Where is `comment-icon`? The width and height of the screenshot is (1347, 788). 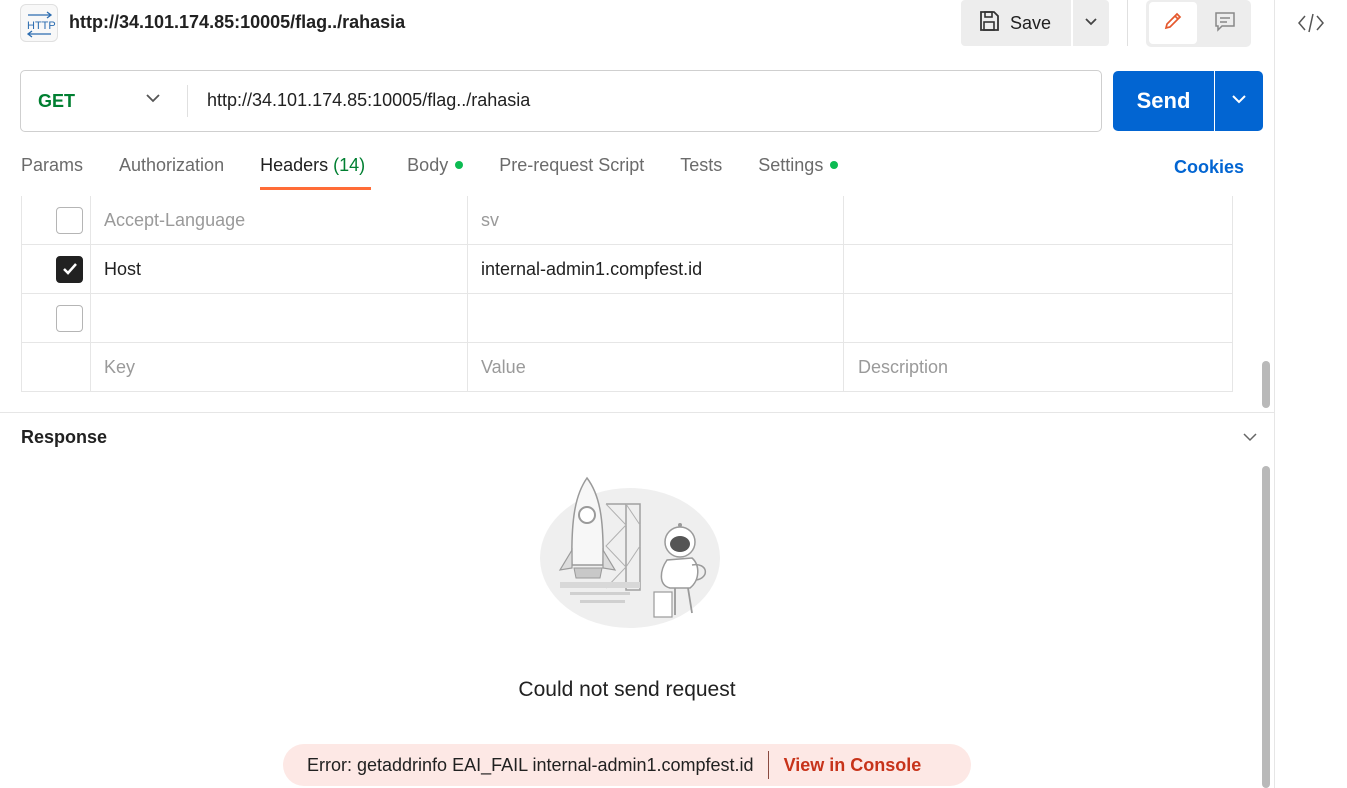 comment-icon is located at coordinates (1225, 23).